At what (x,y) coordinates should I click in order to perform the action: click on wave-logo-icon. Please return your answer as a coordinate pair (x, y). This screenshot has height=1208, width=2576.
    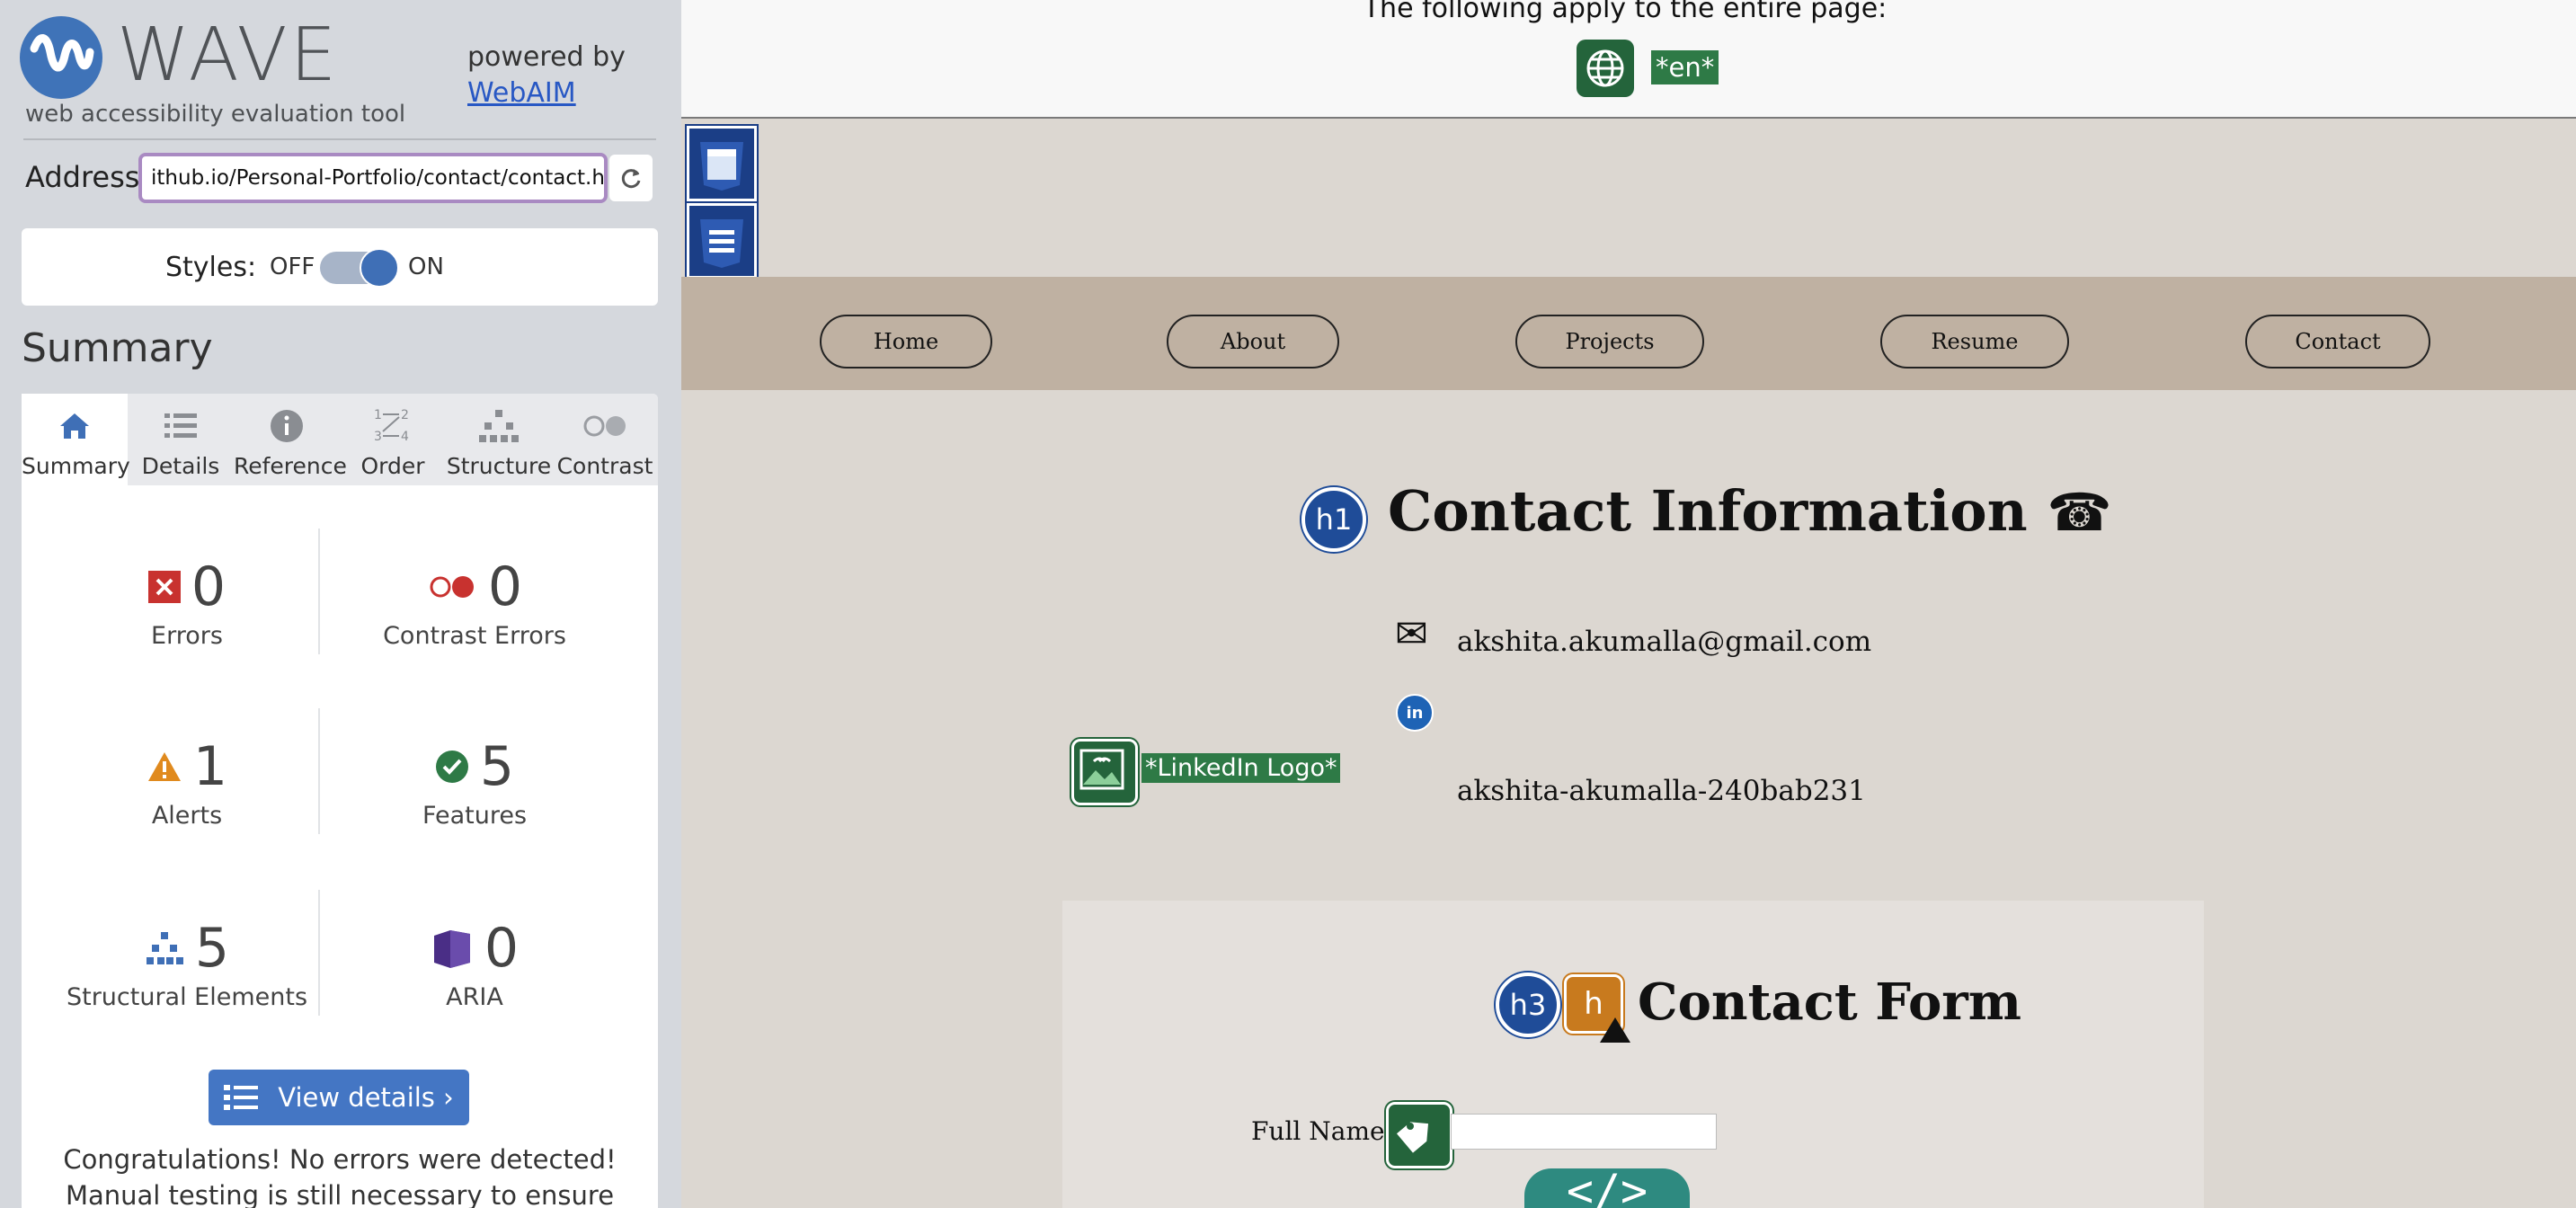
    Looking at the image, I should click on (61, 57).